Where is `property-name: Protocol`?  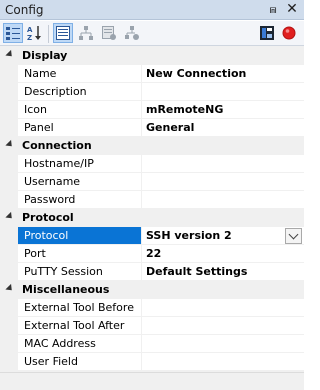 property-name: Protocol is located at coordinates (79, 236).